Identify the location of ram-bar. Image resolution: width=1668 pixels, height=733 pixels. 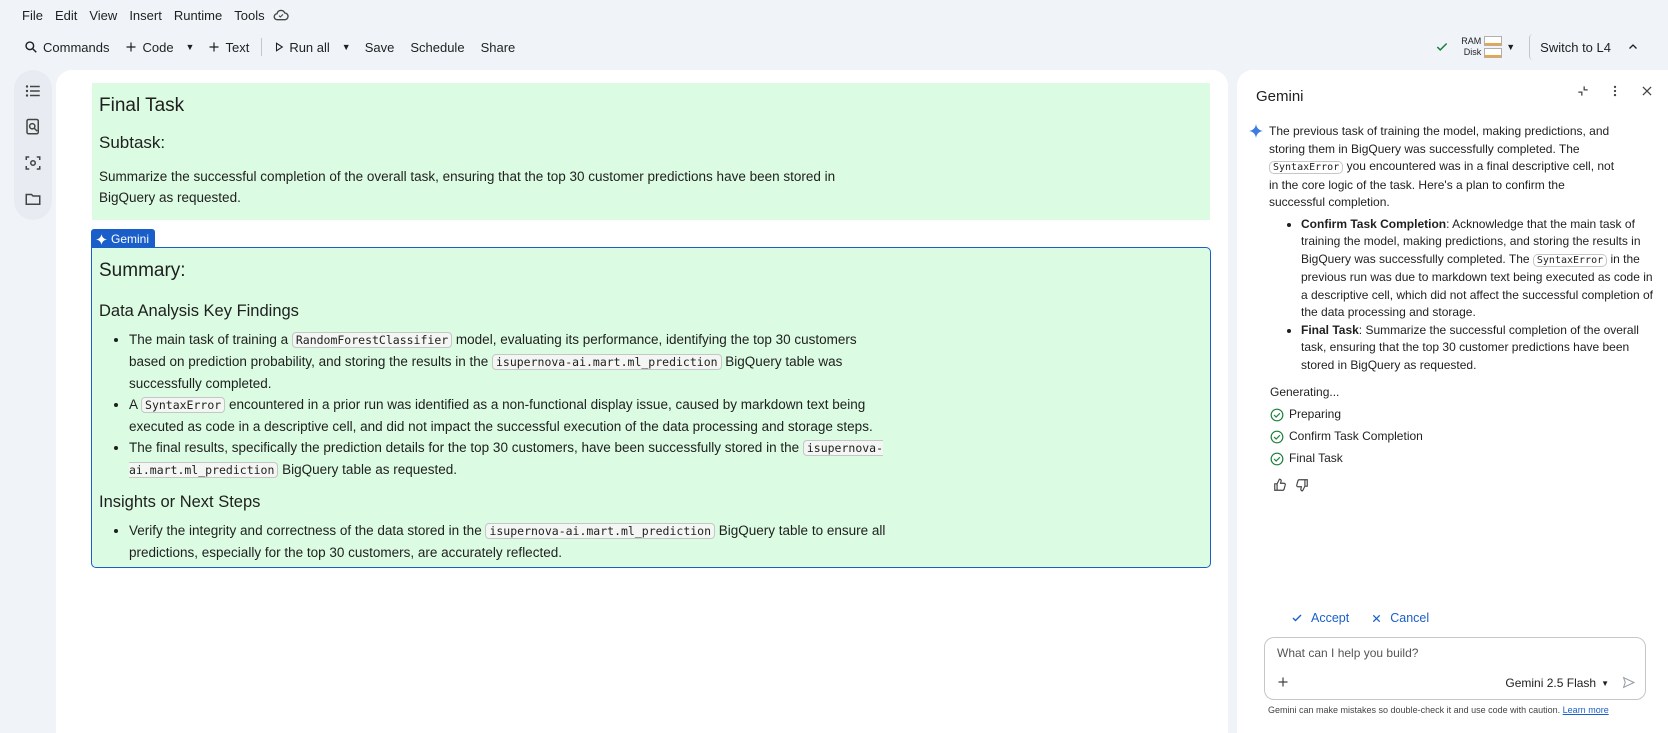
(1493, 41).